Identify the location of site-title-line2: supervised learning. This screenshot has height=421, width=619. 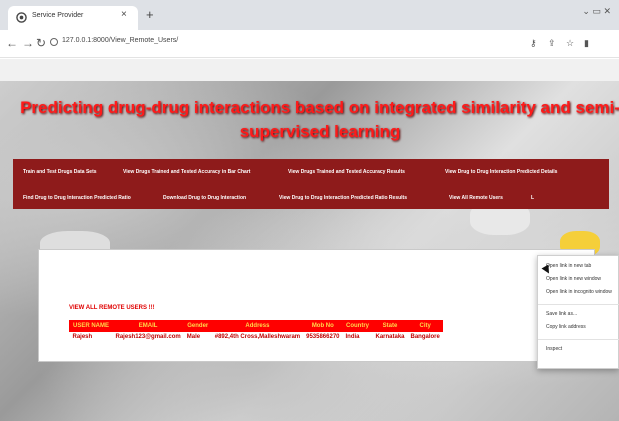
(320, 131).